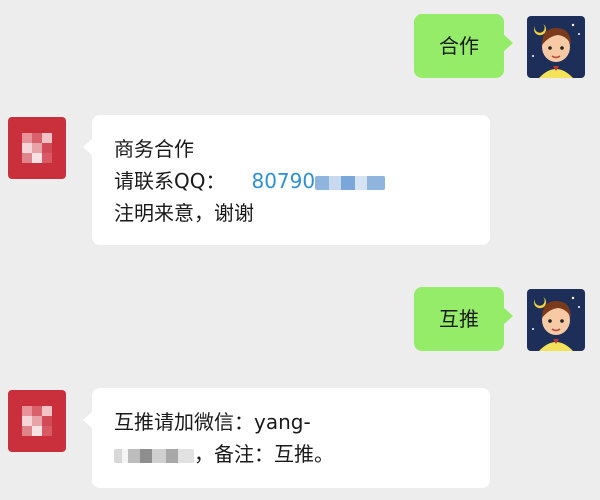  I want to click on message-bubble-outgoing: 互推, so click(459, 319).